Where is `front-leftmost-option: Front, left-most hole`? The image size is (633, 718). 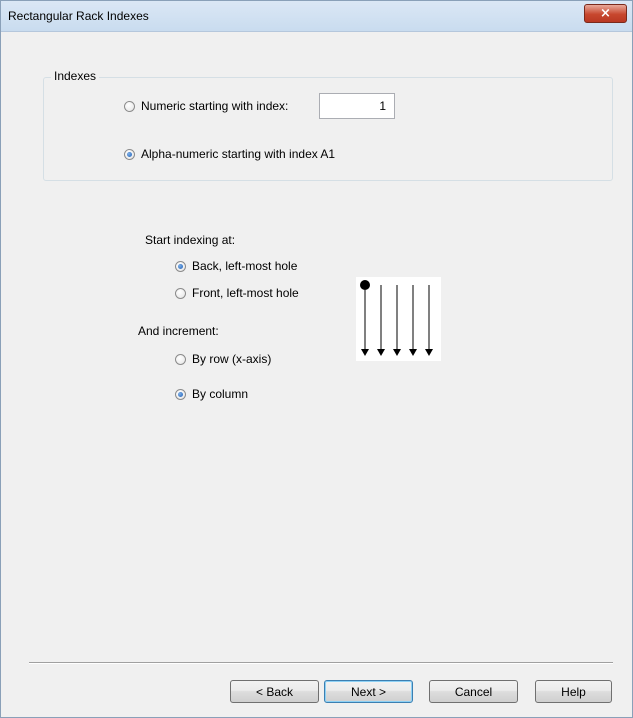 front-leftmost-option: Front, left-most hole is located at coordinates (237, 293).